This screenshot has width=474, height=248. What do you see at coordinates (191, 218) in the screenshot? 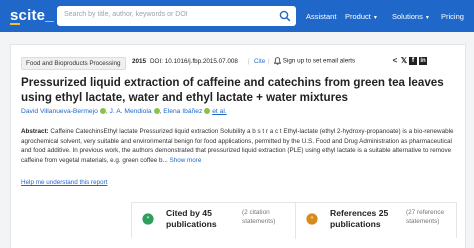
I see `cited-by-count: Cited by 45 publications` at bounding box center [191, 218].